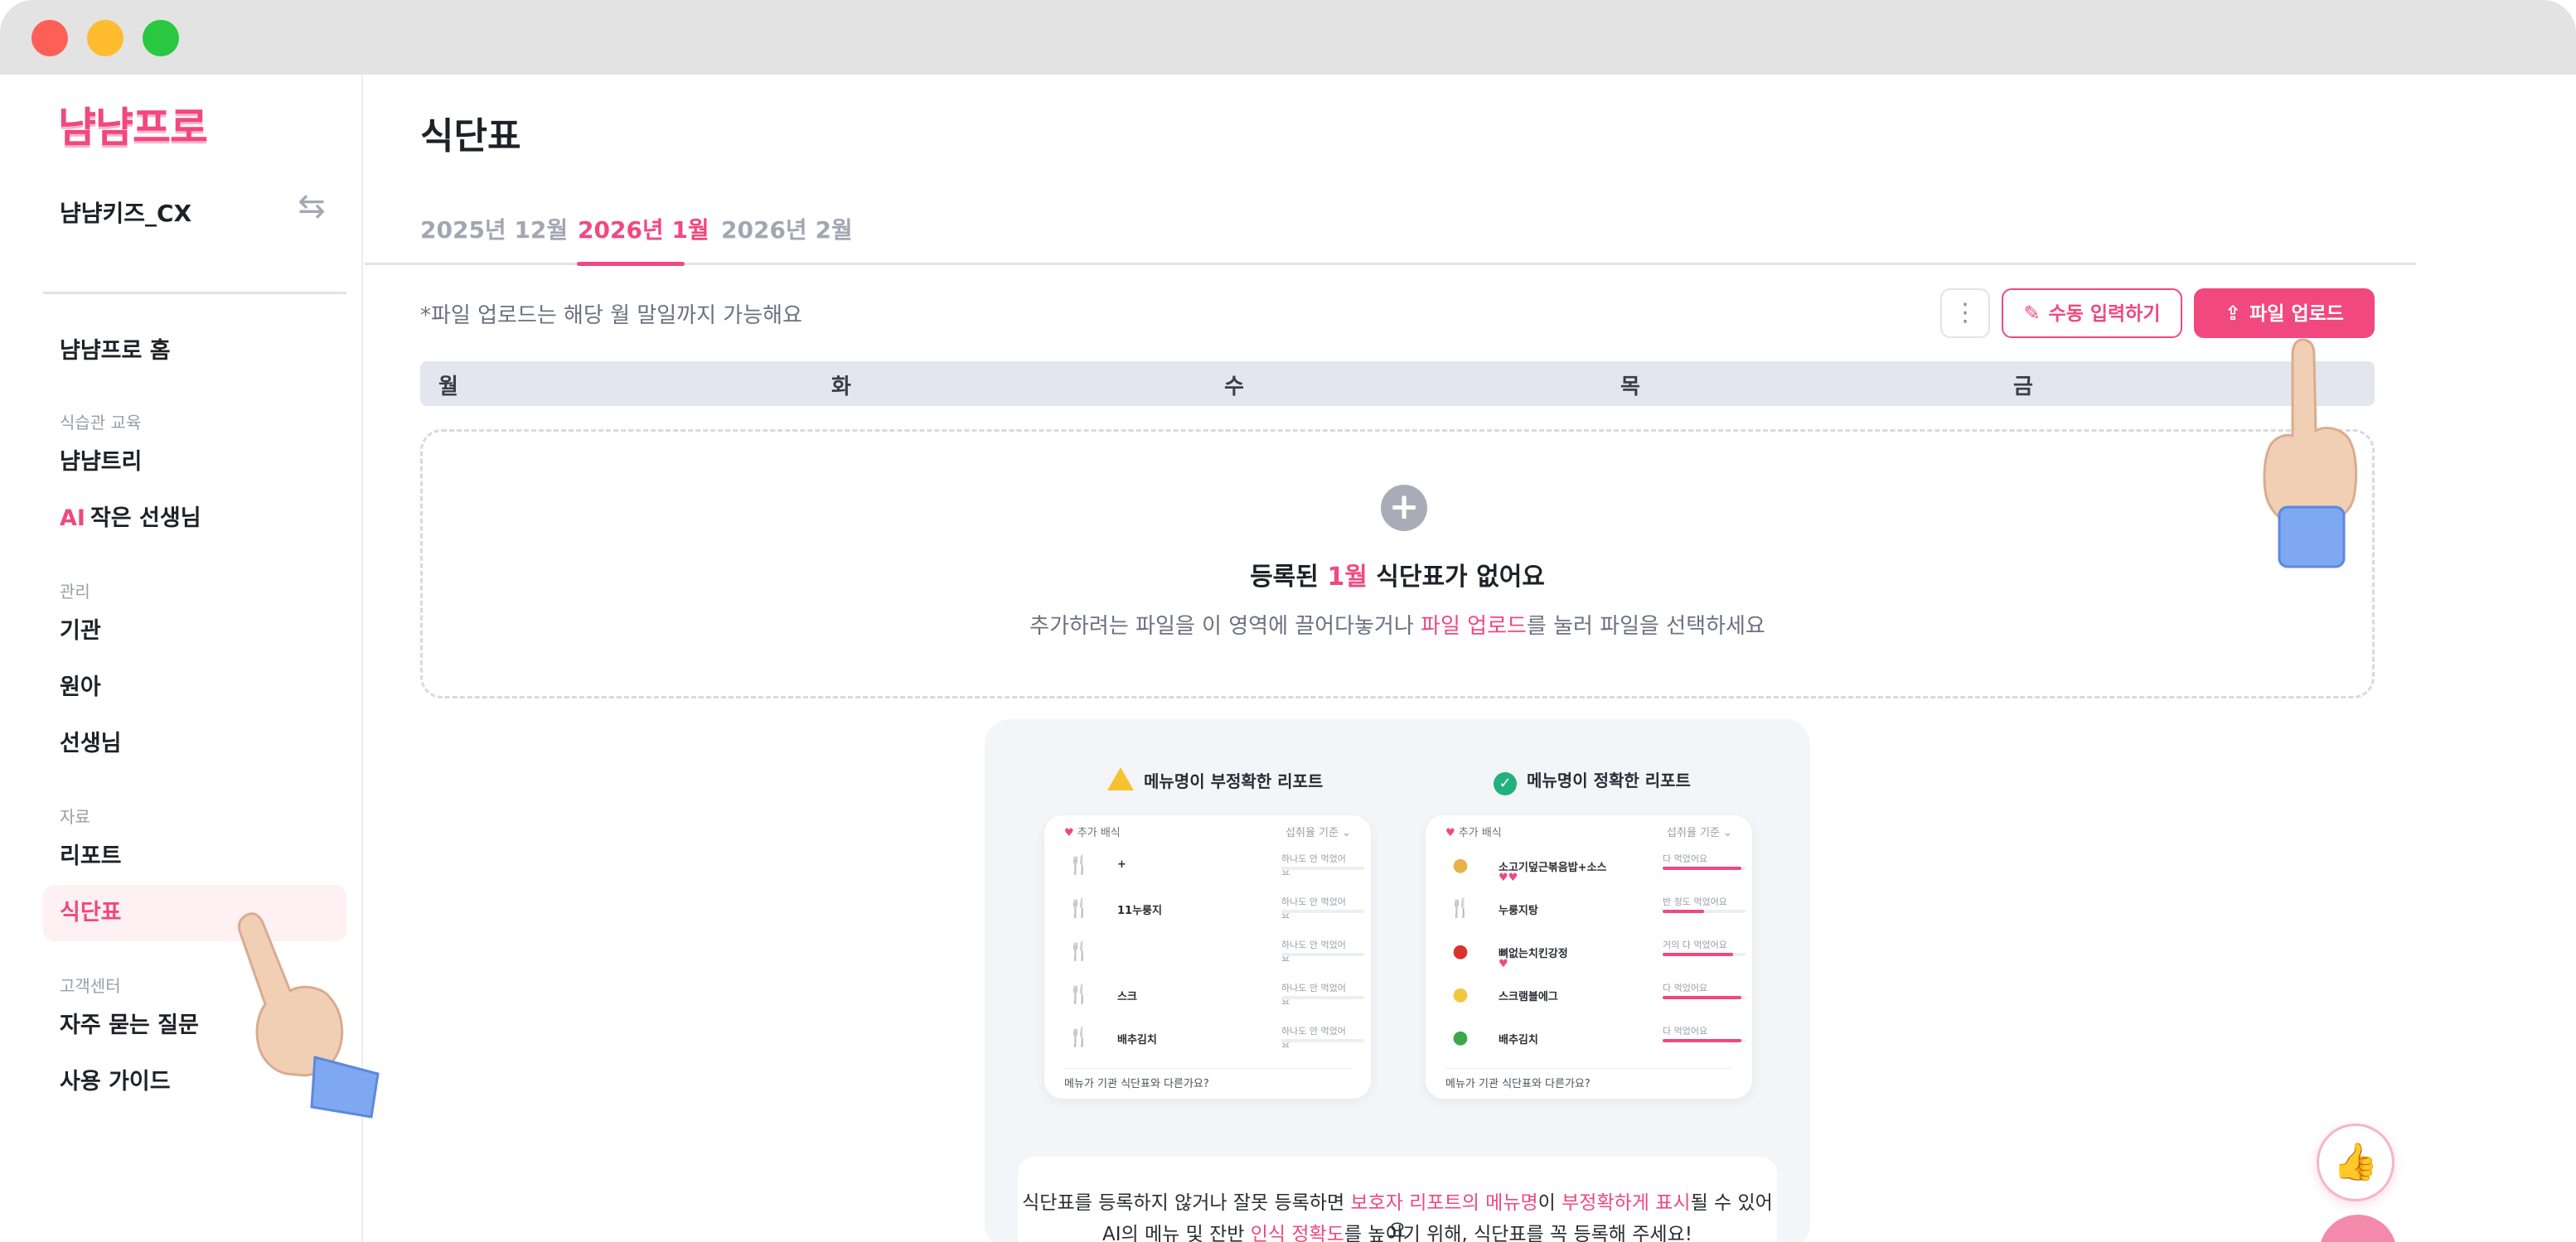 The width and height of the screenshot is (2576, 1242). Describe the element at coordinates (787, 229) in the screenshot. I see `tab-2026-02: 2026년 2월` at that location.